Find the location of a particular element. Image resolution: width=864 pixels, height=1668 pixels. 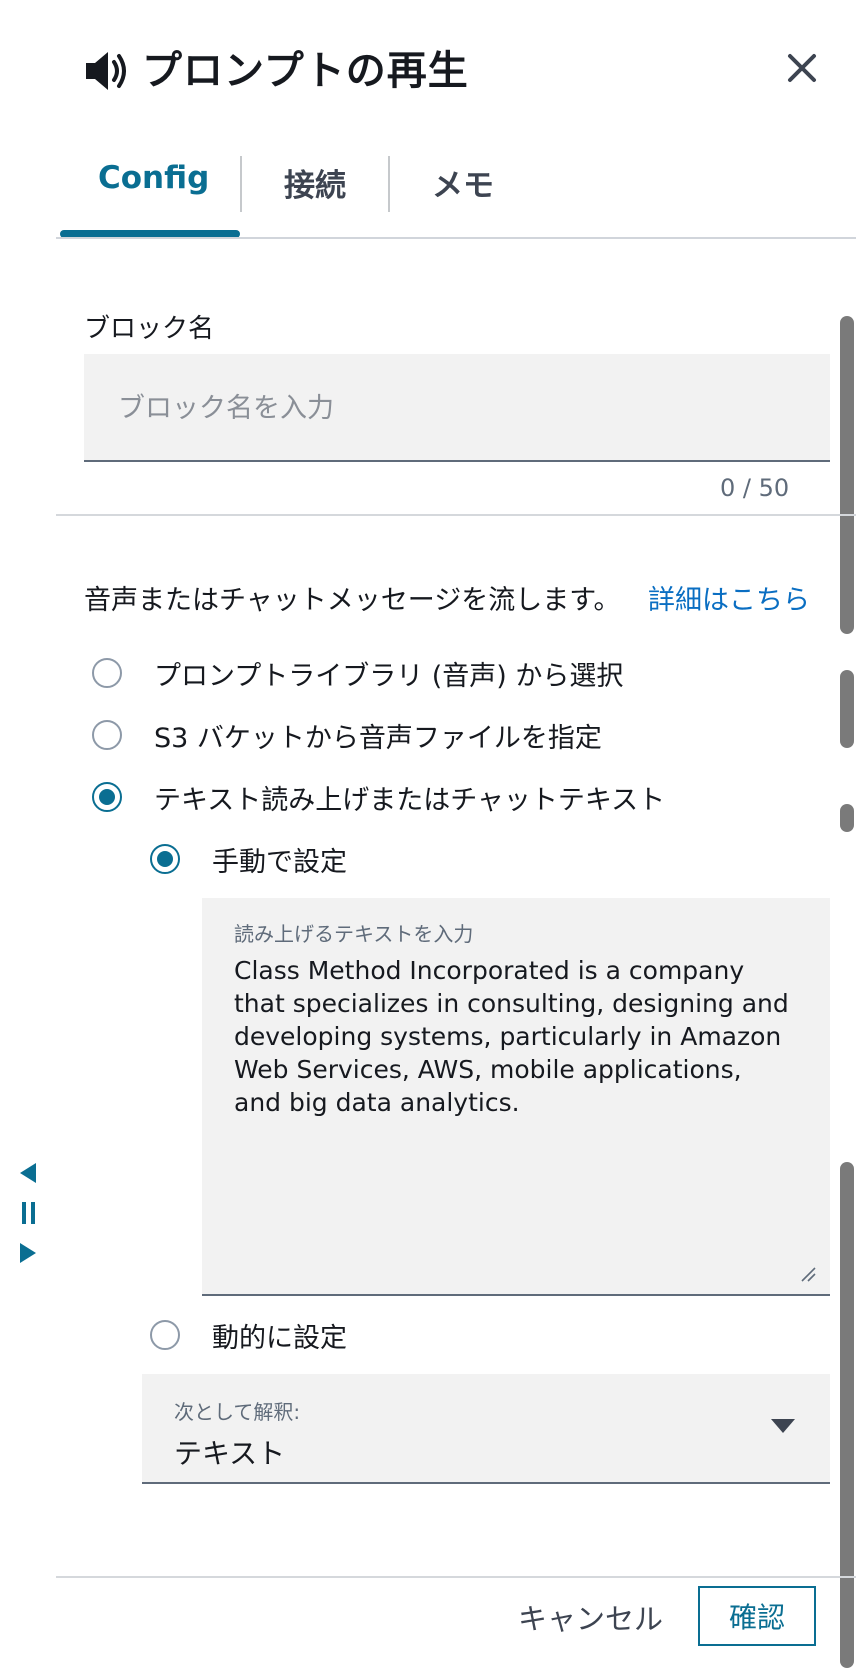

radio-s3-bucket-label: S3 バケットから音声ファイルを指定 is located at coordinates (378, 735).